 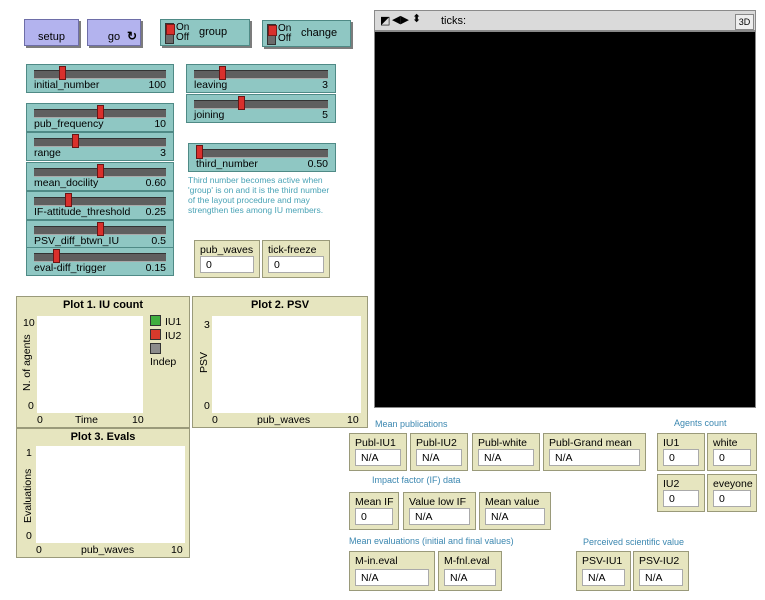 I want to click on white-count-monitor: white 0, so click(x=732, y=452).